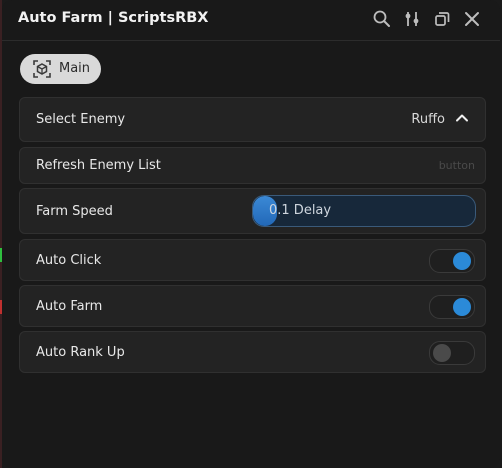 The image size is (502, 468). Describe the element at coordinates (42, 69) in the screenshot. I see `target-icon` at that location.